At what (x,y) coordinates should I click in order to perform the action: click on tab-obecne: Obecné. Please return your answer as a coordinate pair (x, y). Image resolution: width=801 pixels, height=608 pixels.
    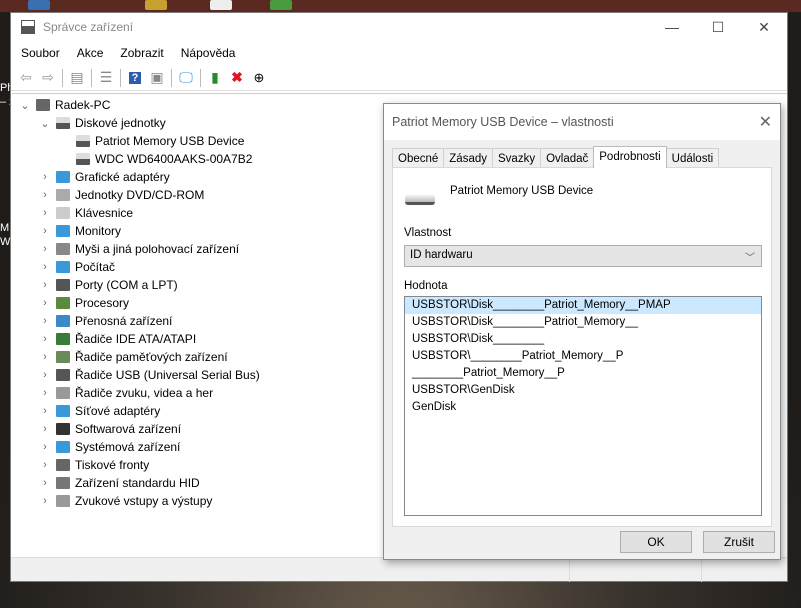
    Looking at the image, I should click on (418, 158).